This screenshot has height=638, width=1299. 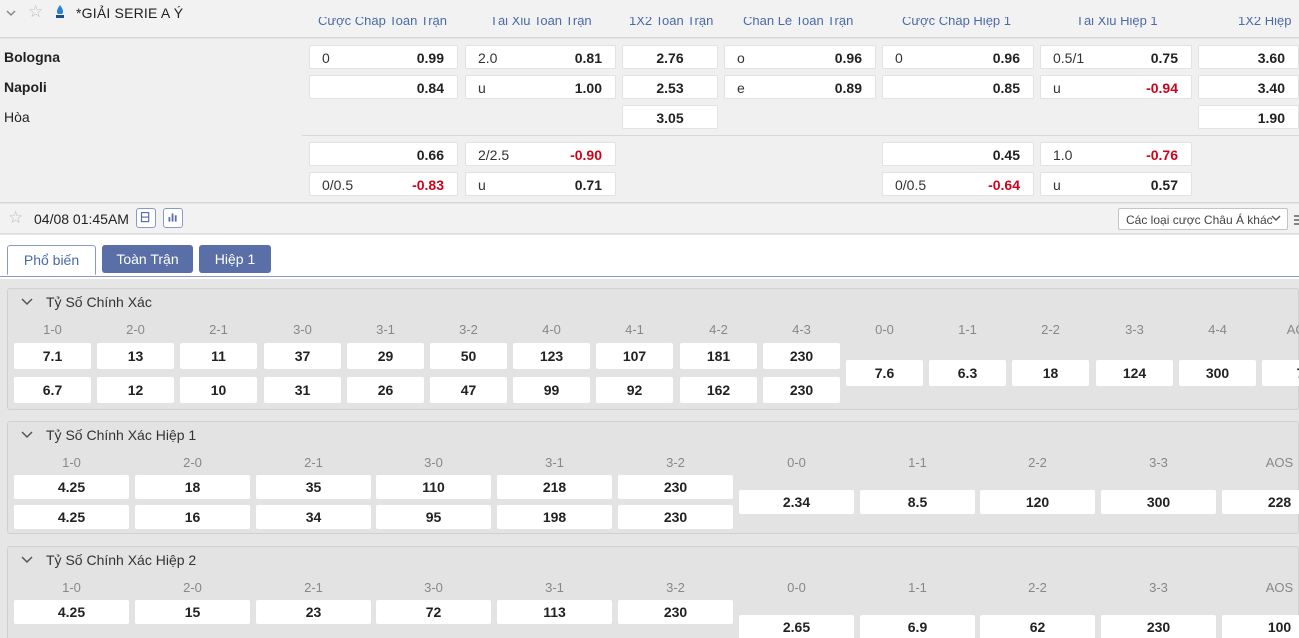 I want to click on score-odds-cell: 198, so click(x=554, y=517).